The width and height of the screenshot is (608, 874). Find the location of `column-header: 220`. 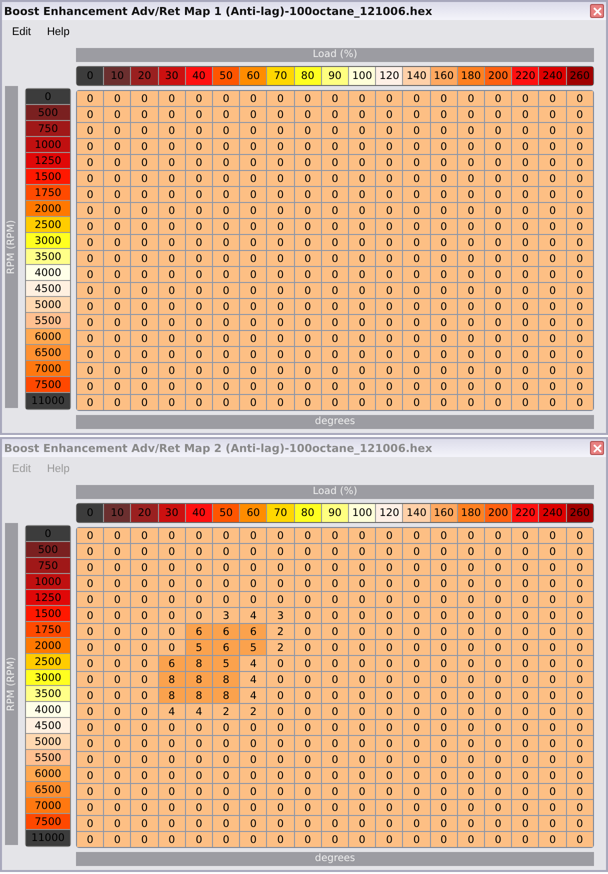

column-header: 220 is located at coordinates (526, 76).